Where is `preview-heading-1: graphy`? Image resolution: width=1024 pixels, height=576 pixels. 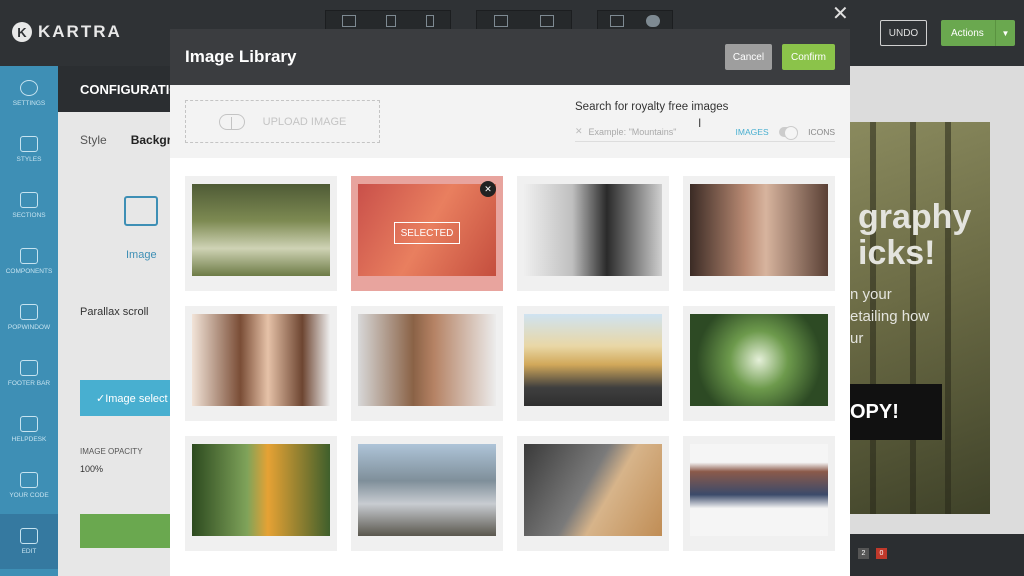
preview-heading-1: graphy is located at coordinates (915, 217).